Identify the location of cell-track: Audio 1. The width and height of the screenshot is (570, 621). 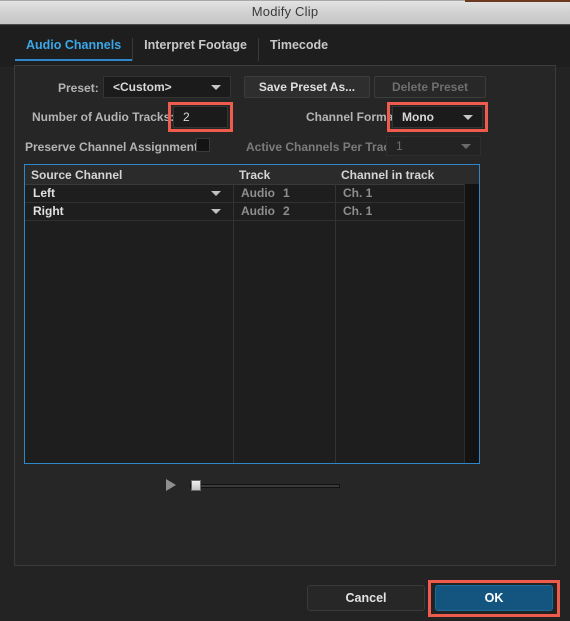
(265, 193).